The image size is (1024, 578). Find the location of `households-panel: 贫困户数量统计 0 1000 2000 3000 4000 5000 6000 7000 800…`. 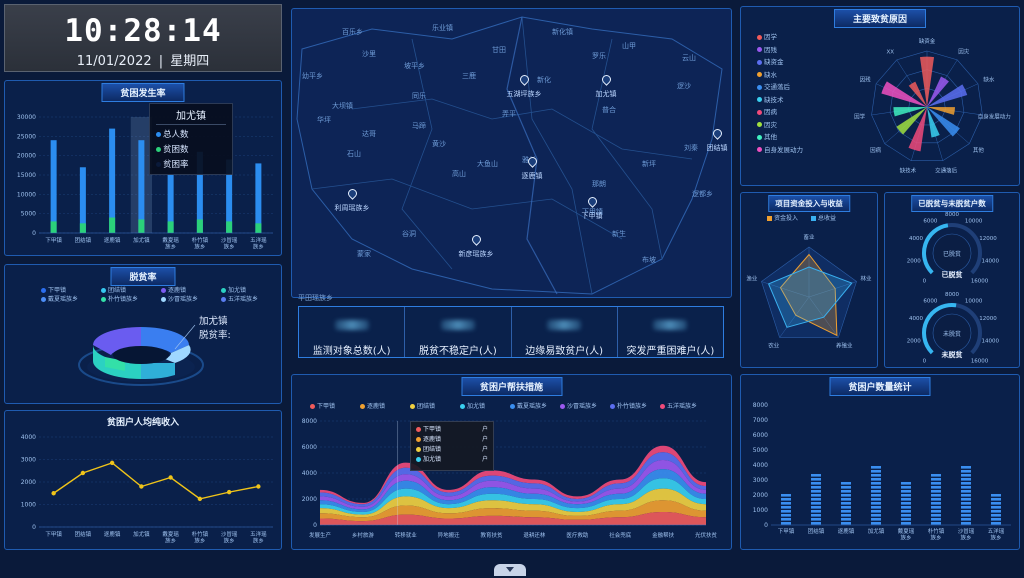

households-panel: 贫困户数量统计 0 1000 2000 3000 4000 5000 6000 7000 800… is located at coordinates (880, 462).